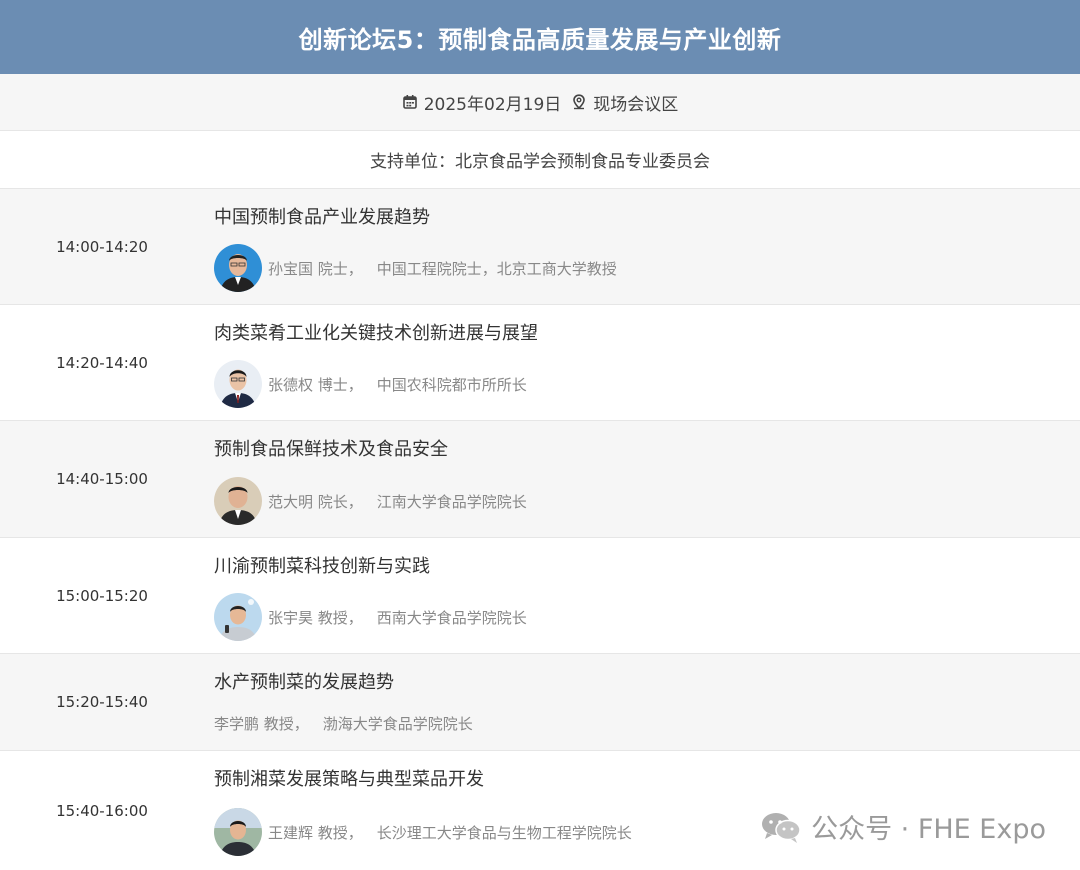 Image resolution: width=1080 pixels, height=870 pixels. I want to click on talk-title: 预制食品保鲜技术及食品安全, so click(331, 449).